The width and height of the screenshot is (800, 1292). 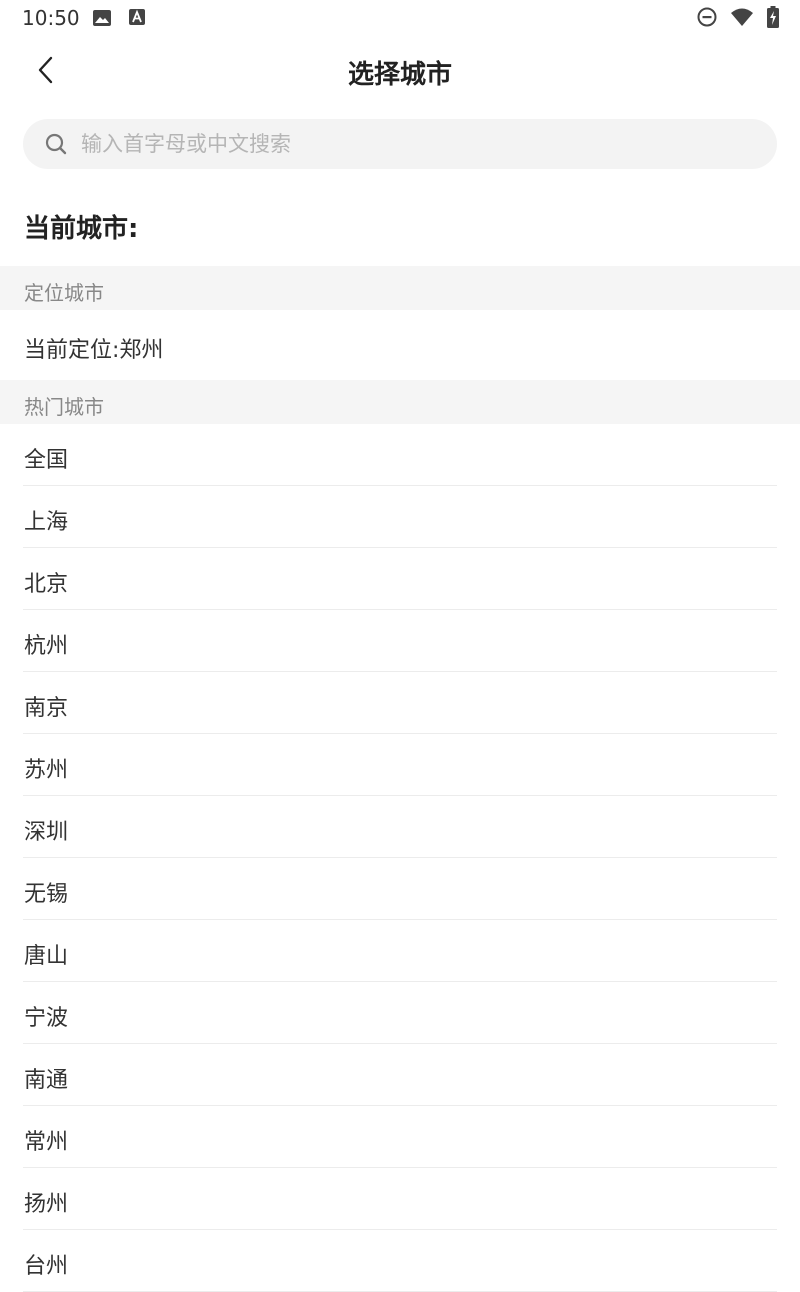 I want to click on status-time: 10:50, so click(x=51, y=18).